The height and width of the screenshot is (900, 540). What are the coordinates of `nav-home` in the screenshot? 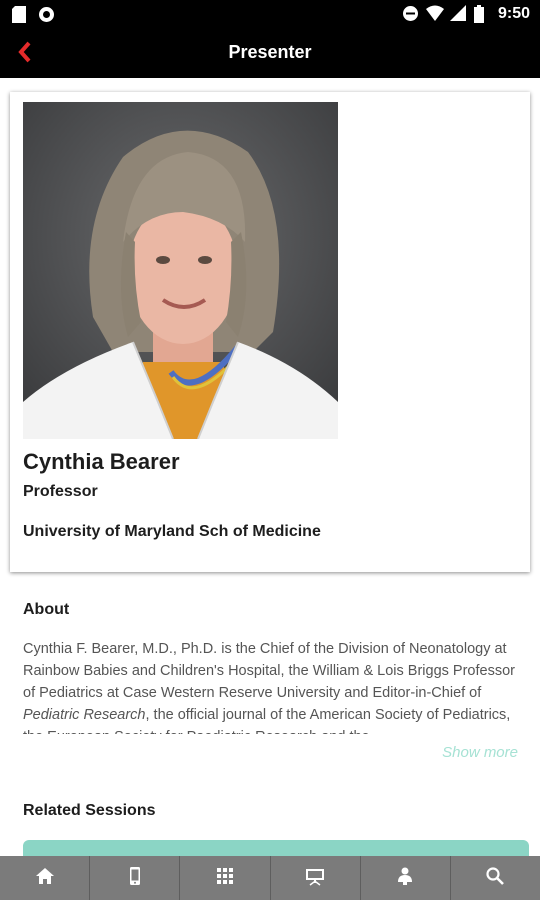 It's located at (45, 878).